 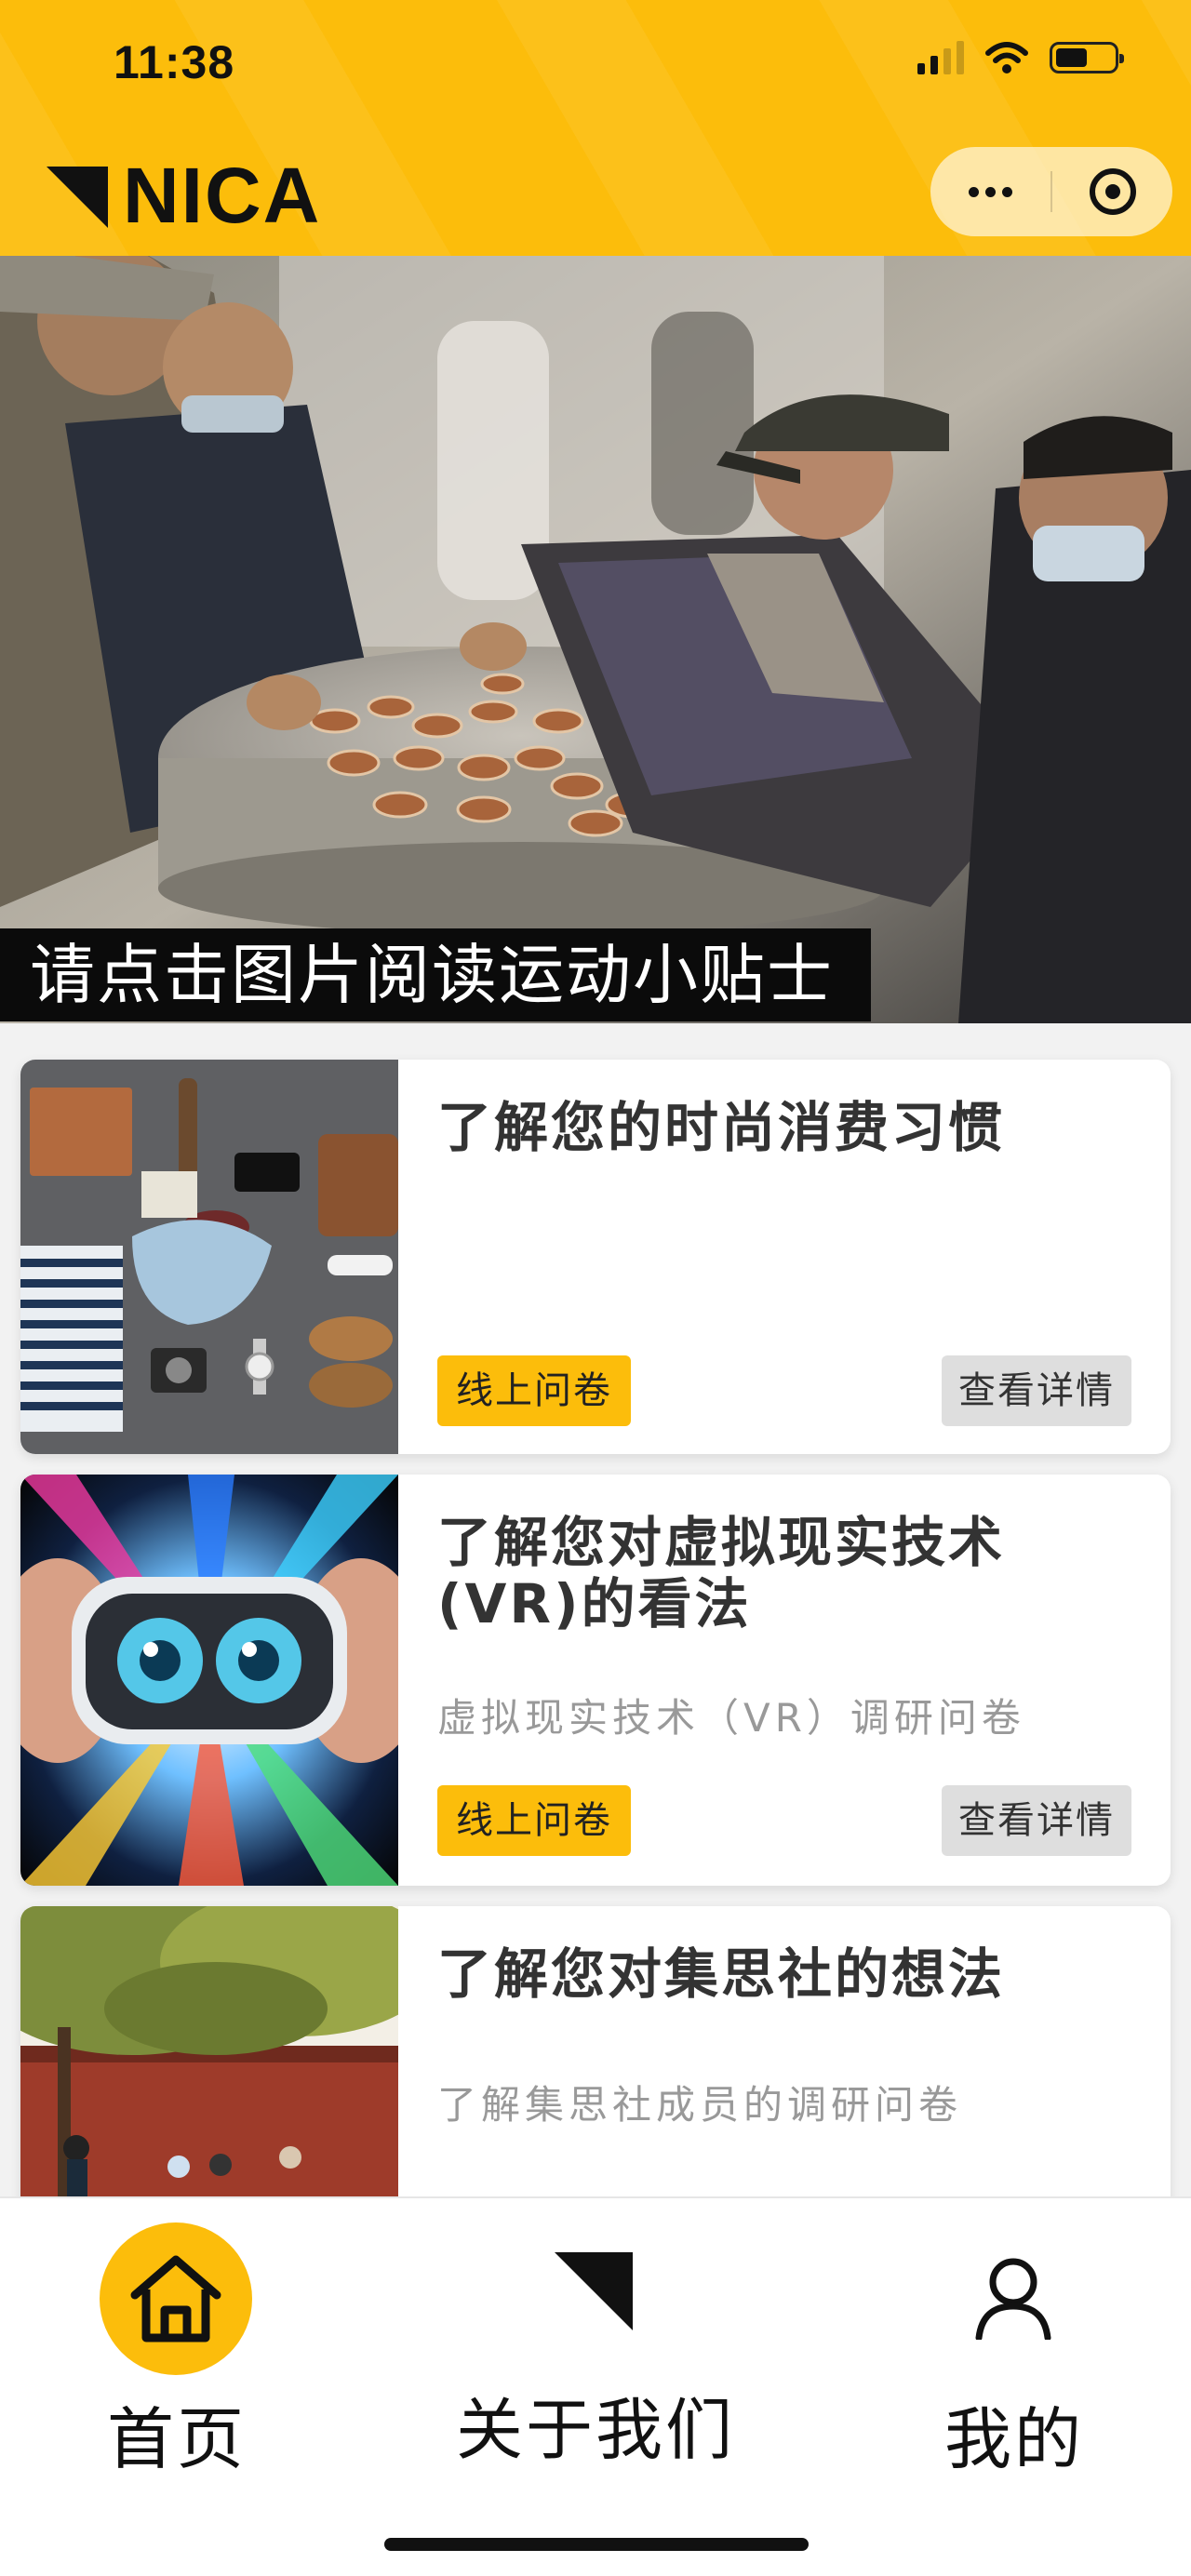 What do you see at coordinates (1013, 2299) in the screenshot?
I see `user-icon` at bounding box center [1013, 2299].